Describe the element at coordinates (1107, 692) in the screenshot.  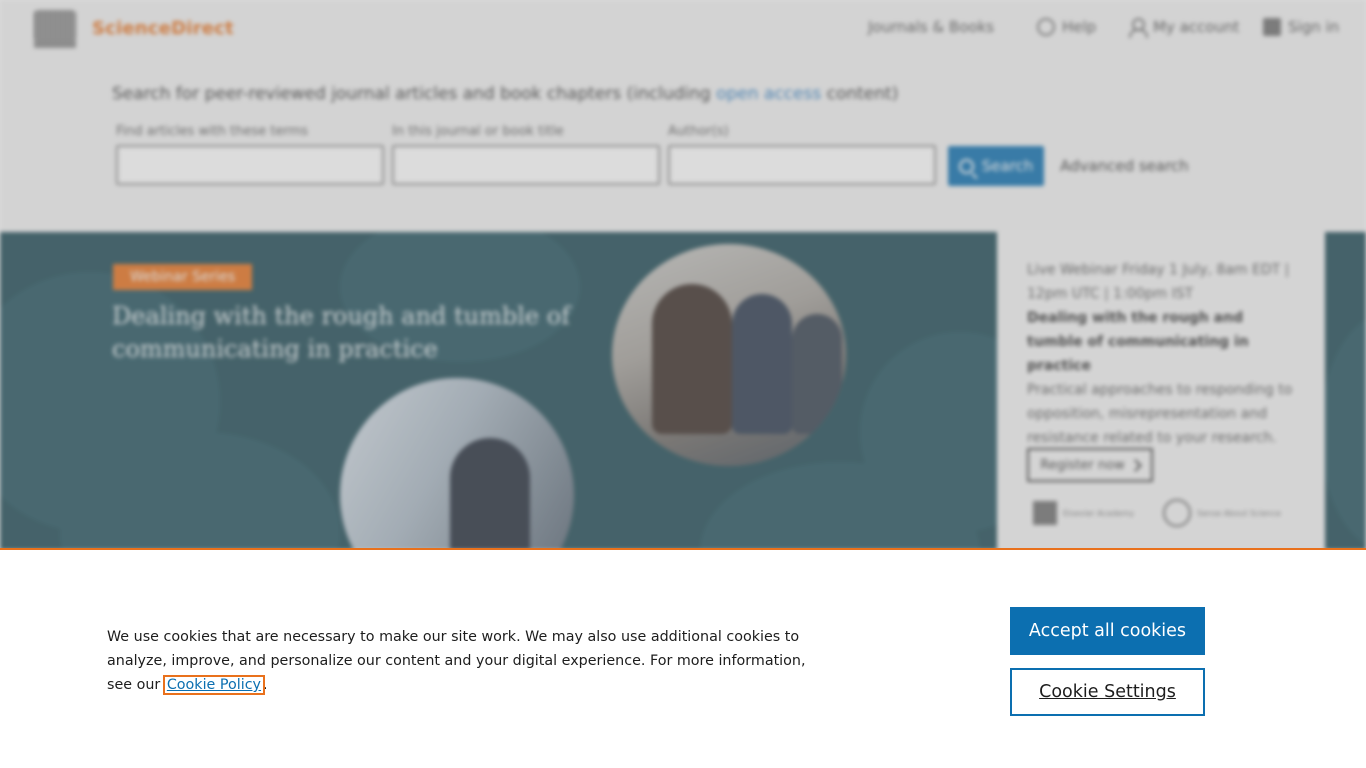
I see `cookie-settings-button: Cookie Settings` at that location.